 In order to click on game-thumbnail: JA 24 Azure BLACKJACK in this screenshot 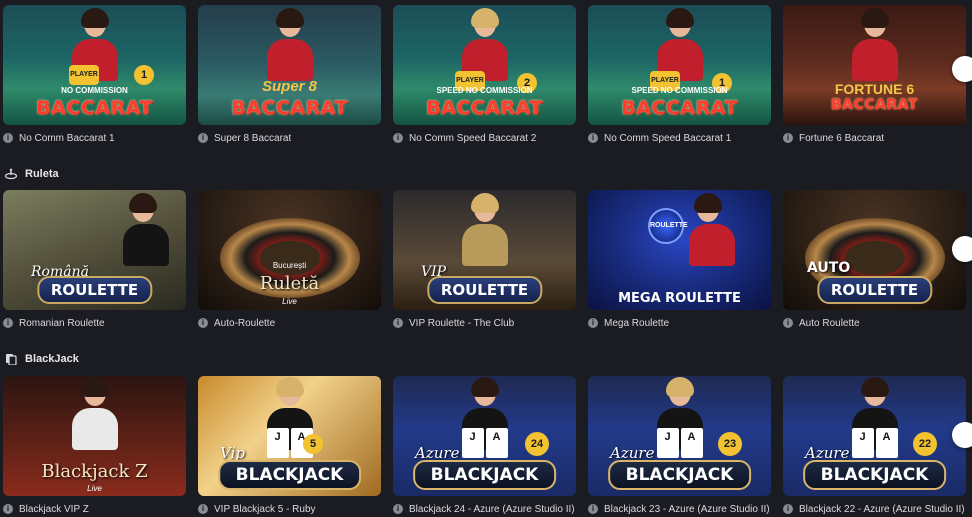, I will do `click(484, 436)`.